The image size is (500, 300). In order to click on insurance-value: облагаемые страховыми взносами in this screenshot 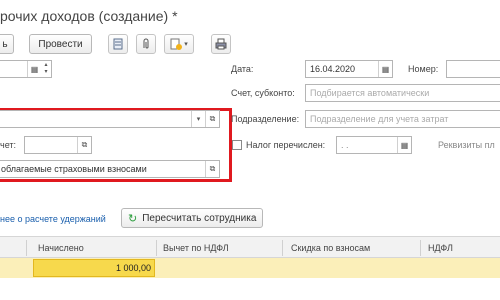, I will do `click(74, 169)`.